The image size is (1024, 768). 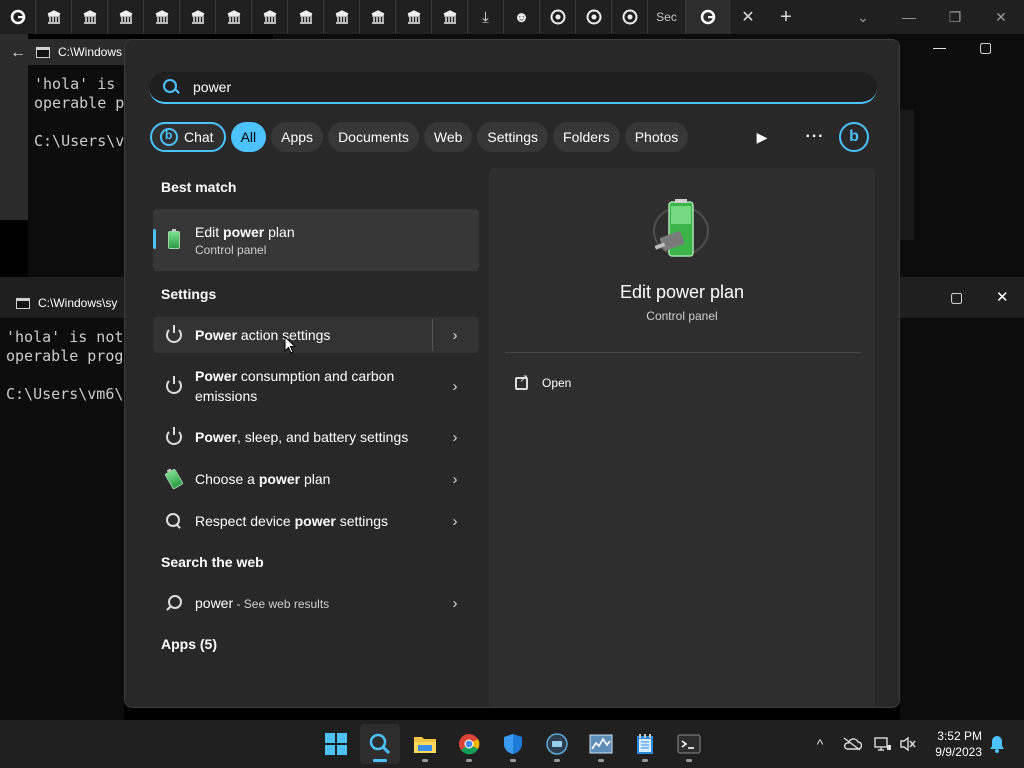 I want to click on clock: 3:52 PM 9/9/2023, so click(x=953, y=744).